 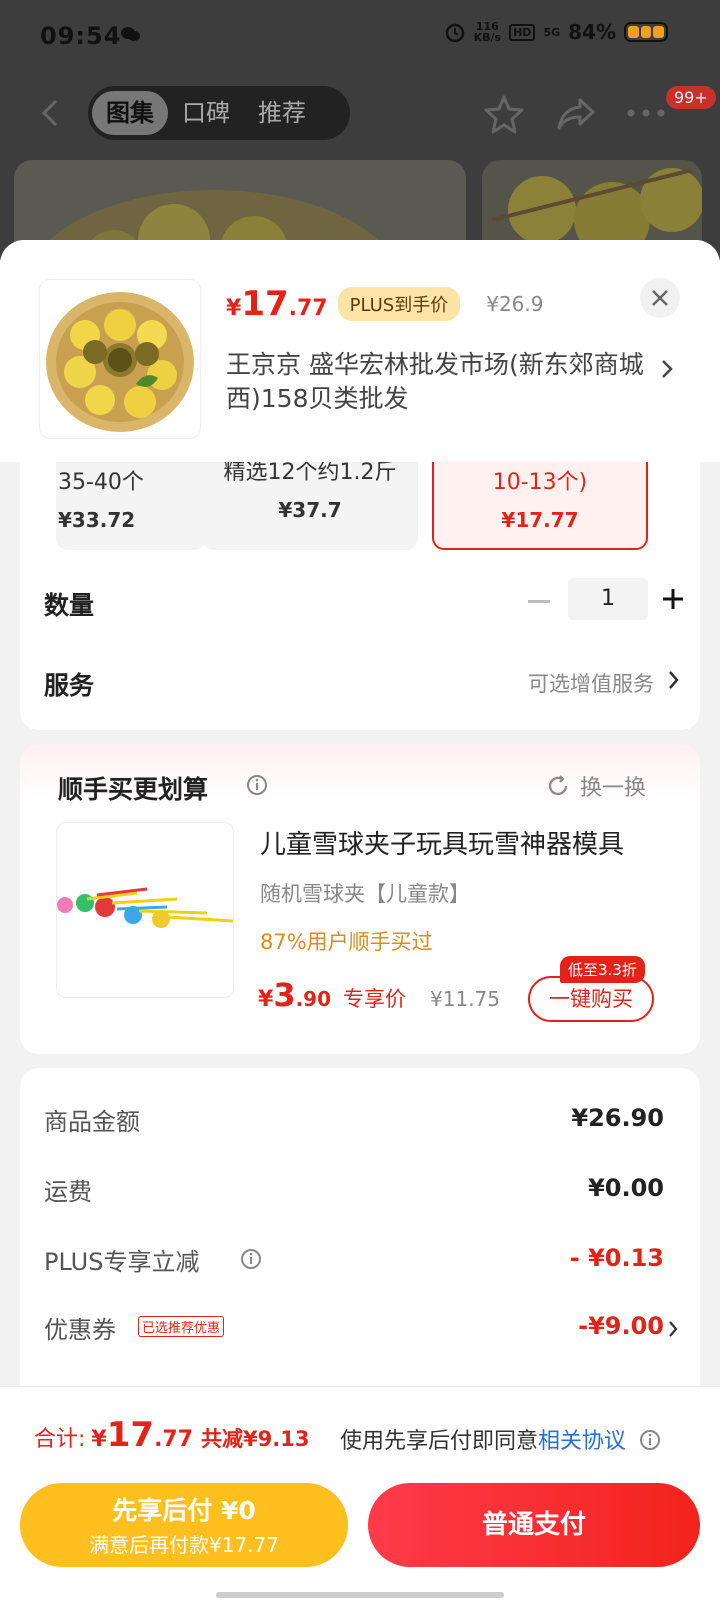 I want to click on service-row: 服务 可选增值服务, so click(x=364, y=680).